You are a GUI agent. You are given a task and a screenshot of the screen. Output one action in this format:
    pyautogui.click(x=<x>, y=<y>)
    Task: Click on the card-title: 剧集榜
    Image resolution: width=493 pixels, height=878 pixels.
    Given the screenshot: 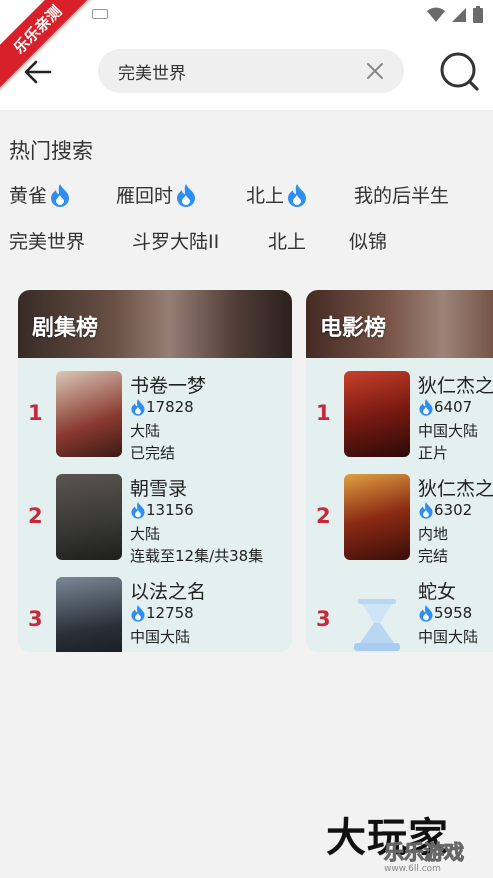 What is the action you would take?
    pyautogui.click(x=65, y=328)
    